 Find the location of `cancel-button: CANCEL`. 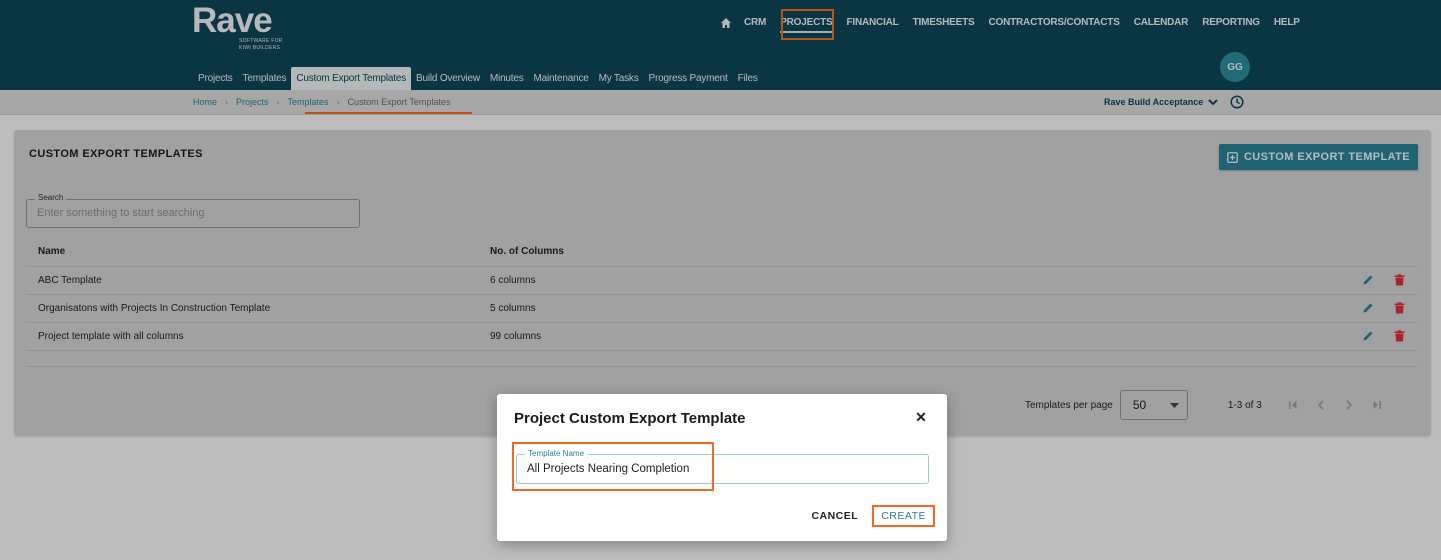

cancel-button: CANCEL is located at coordinates (834, 516).